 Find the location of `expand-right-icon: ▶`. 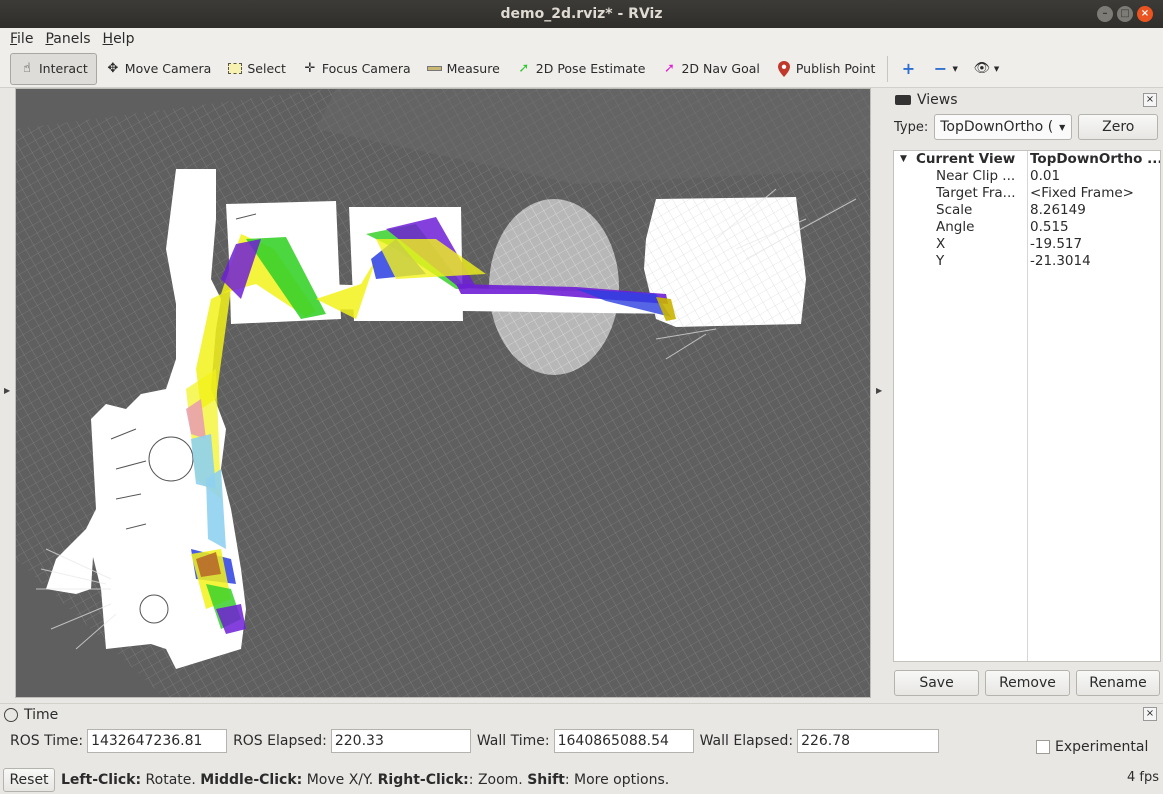

expand-right-icon: ▶ is located at coordinates (879, 390).